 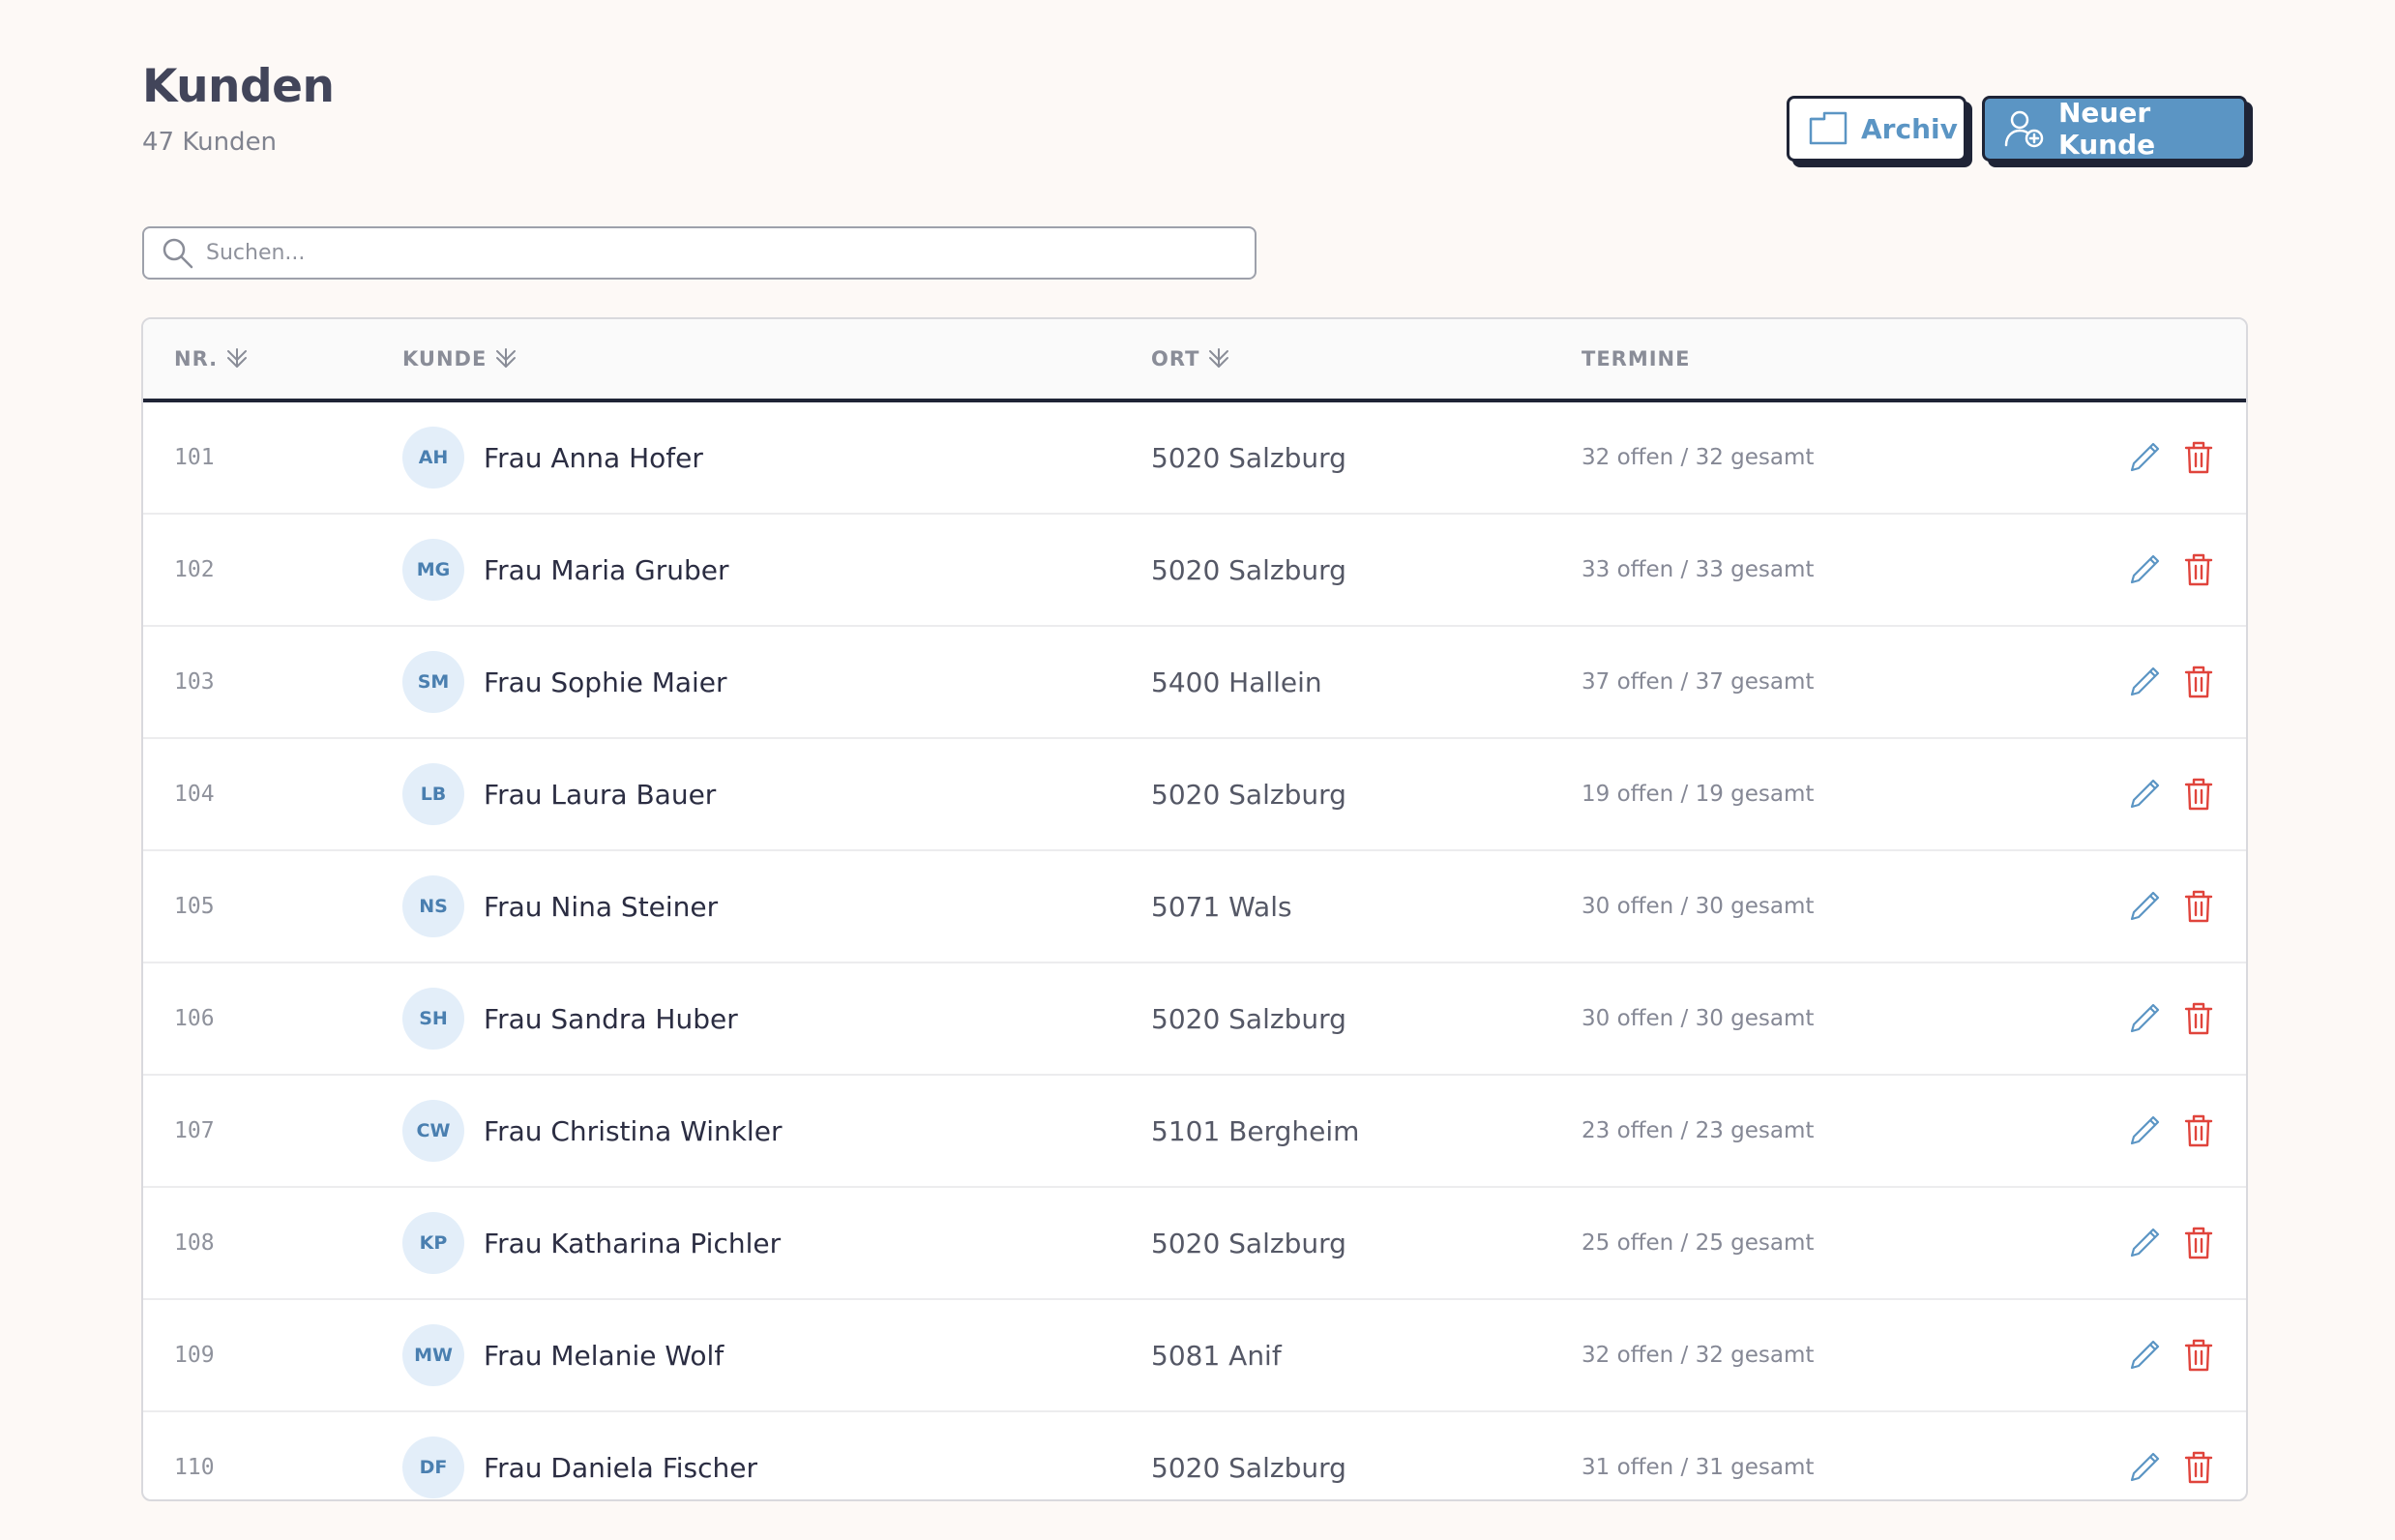 I want to click on user-plus-icon, so click(x=2024, y=129).